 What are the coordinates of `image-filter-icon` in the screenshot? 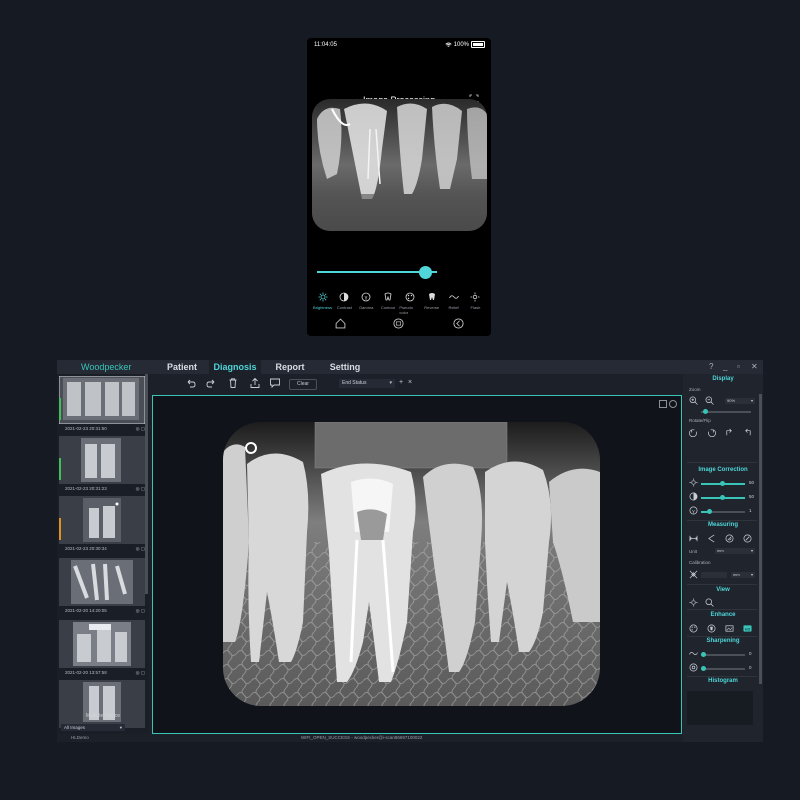 It's located at (729, 628).